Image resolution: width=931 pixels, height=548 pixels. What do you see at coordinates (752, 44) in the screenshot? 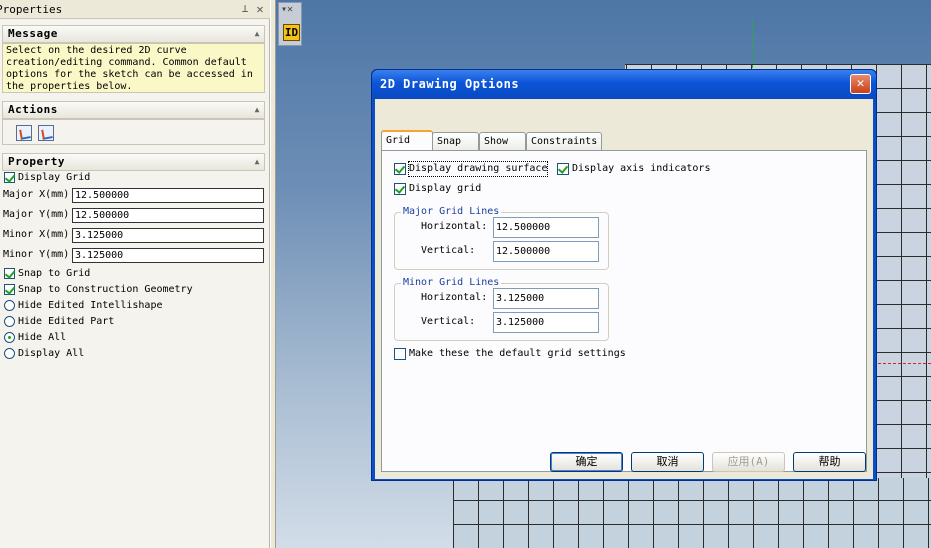
I see `axis-indicator-y` at bounding box center [752, 44].